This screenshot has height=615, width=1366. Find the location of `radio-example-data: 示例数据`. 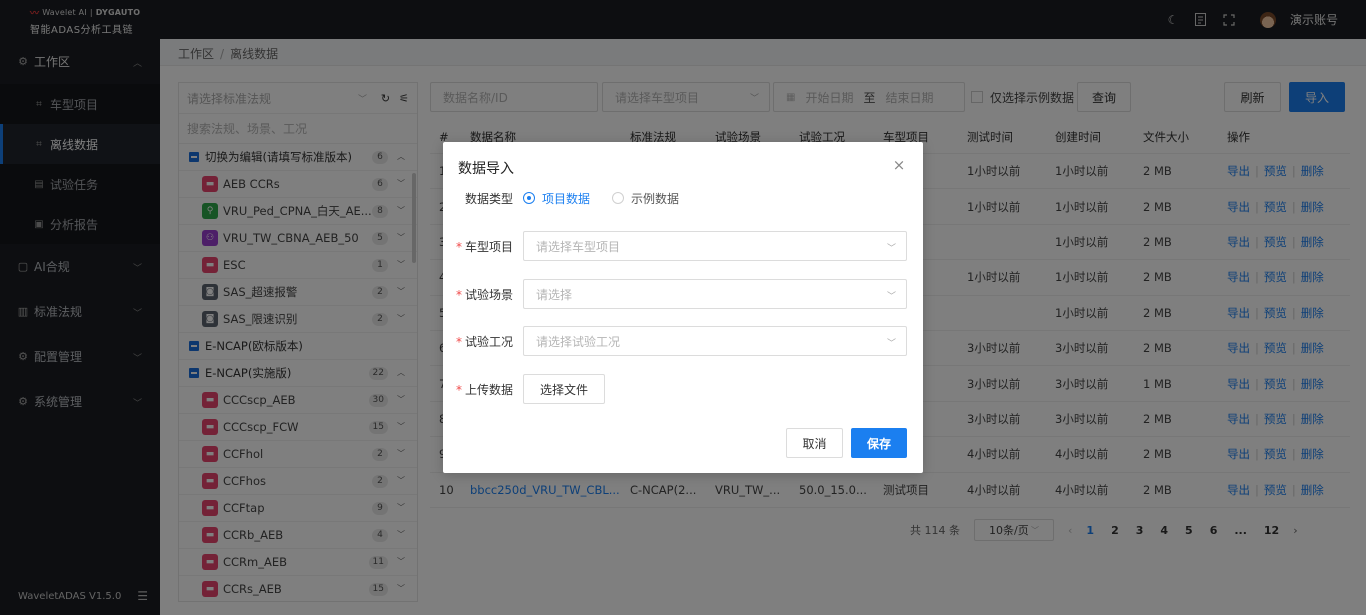

radio-example-data: 示例数据 is located at coordinates (645, 198).